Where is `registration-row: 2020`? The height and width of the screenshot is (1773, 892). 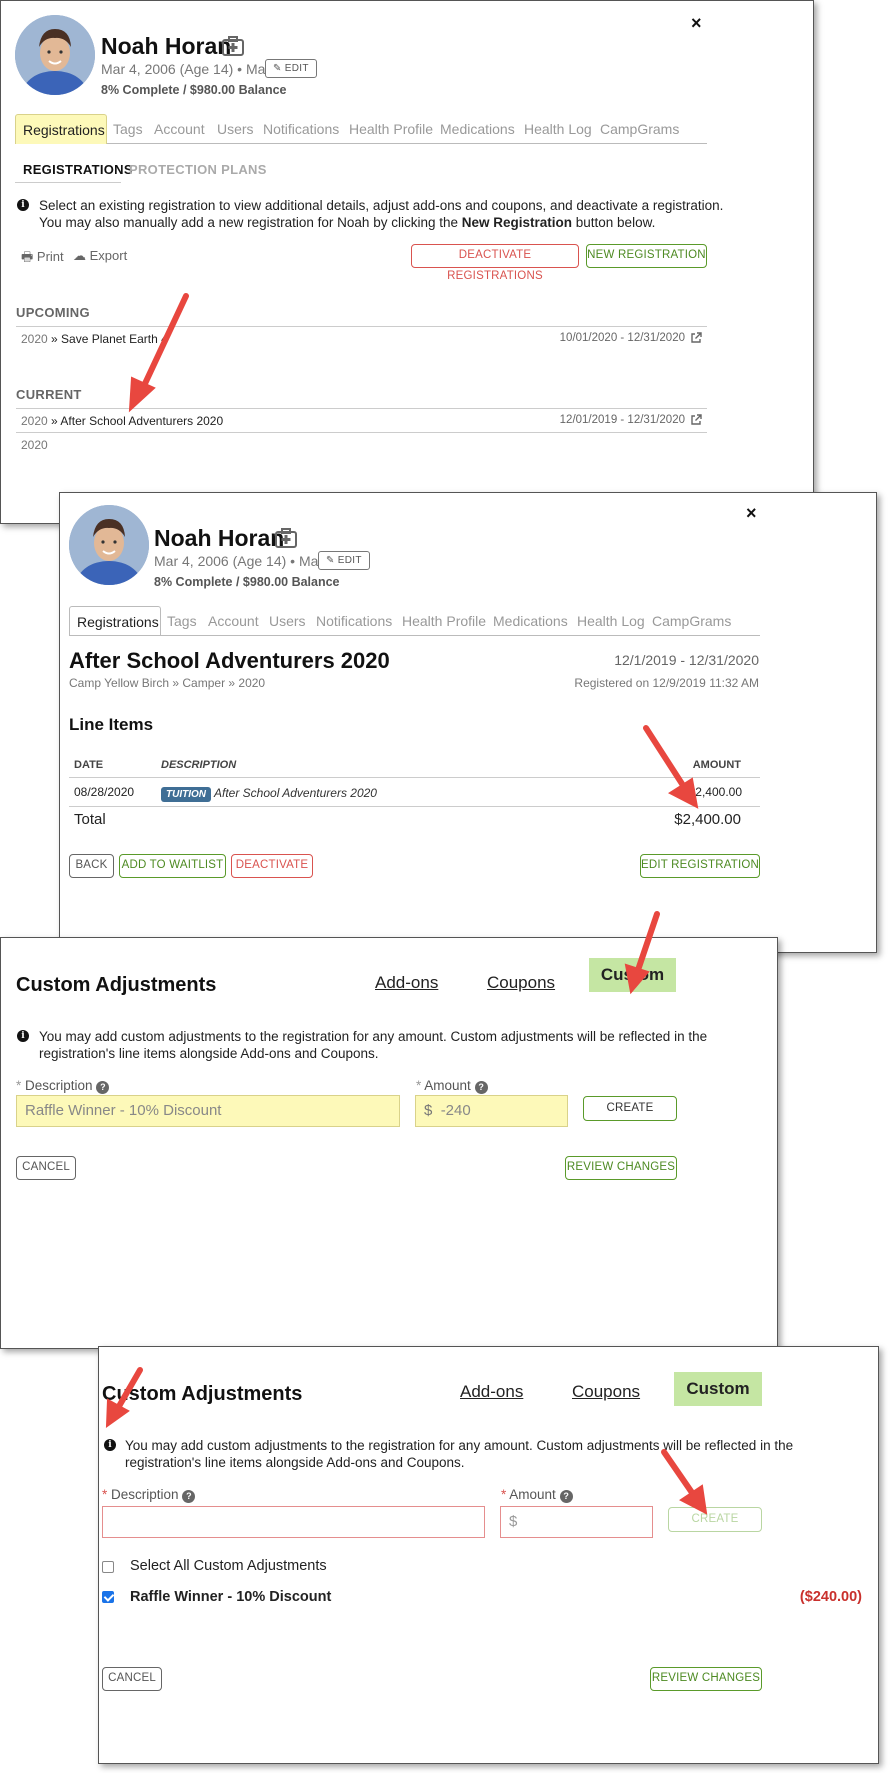
registration-row: 2020 is located at coordinates (361, 444).